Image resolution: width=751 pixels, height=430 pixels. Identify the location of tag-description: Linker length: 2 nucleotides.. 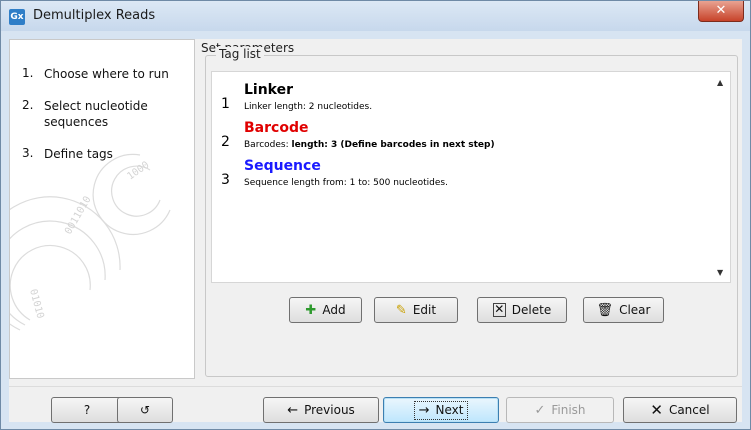
(308, 107).